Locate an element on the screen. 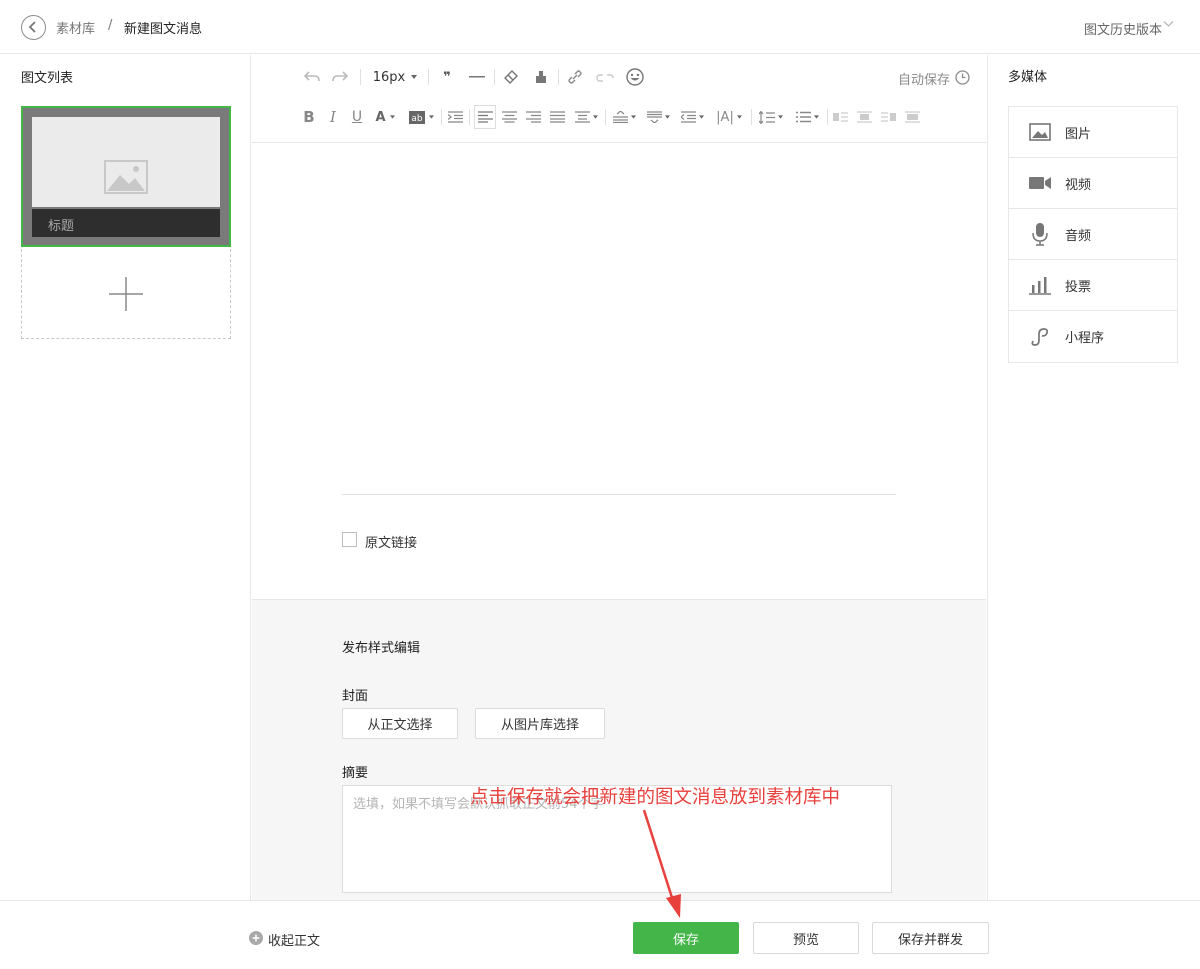 The image size is (1200, 969). annotation-text: 点击保存就会把新建的图文消息放到素材库中 is located at coordinates (655, 797).